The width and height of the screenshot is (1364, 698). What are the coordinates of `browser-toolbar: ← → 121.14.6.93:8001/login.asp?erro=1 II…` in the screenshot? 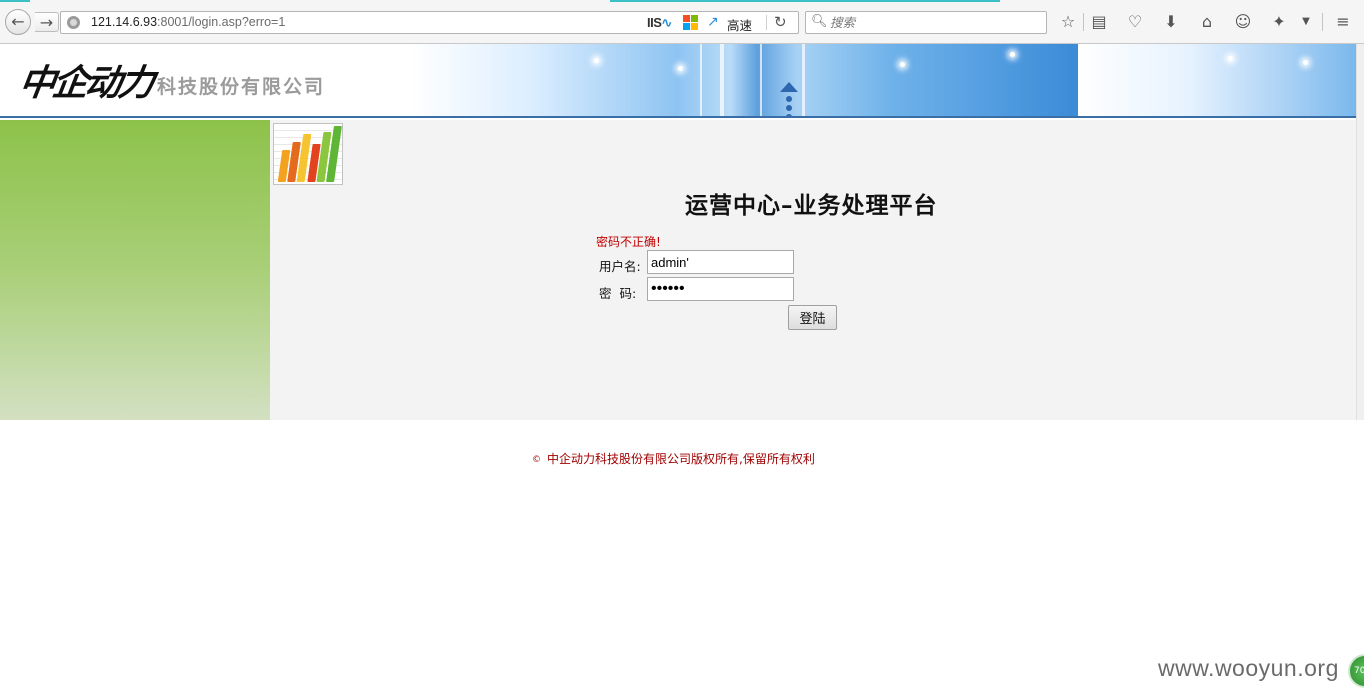 It's located at (682, 22).